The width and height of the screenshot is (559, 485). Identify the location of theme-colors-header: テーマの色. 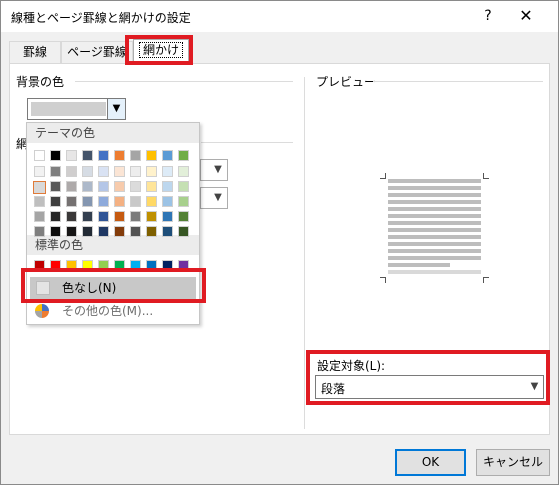
(113, 133).